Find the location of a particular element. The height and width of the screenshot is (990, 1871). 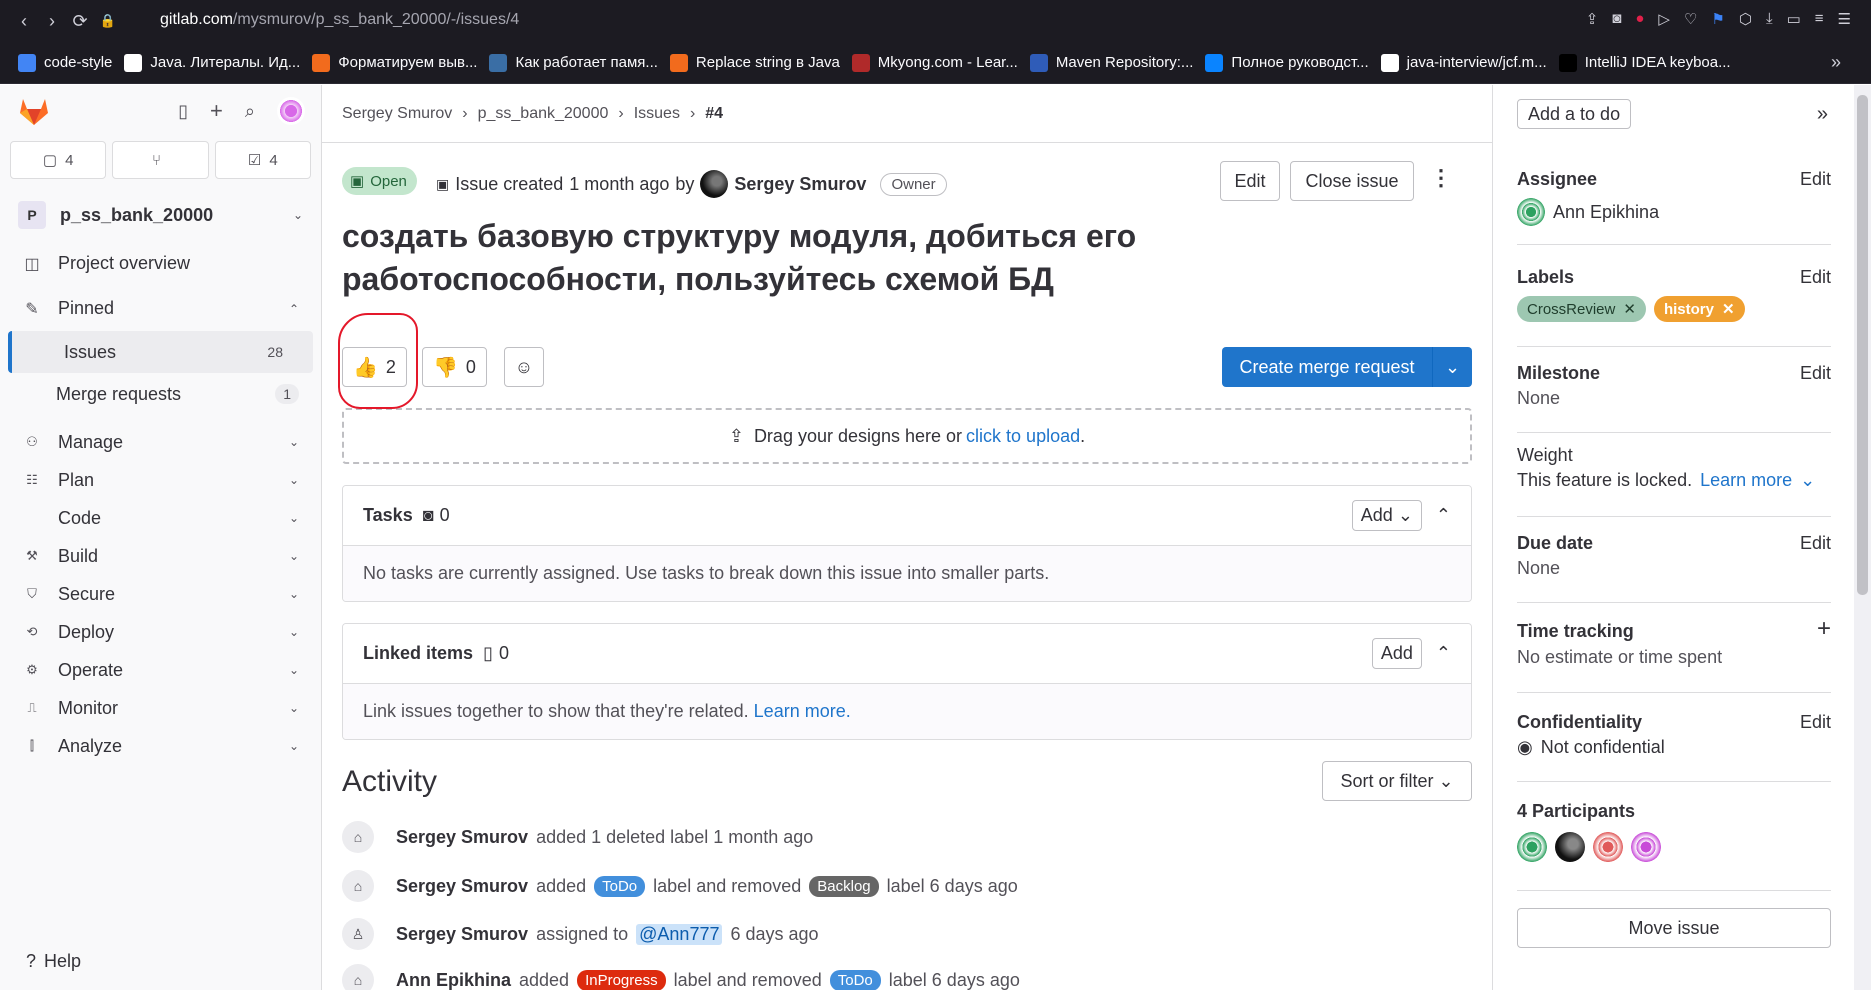

bookmark-item: Replace string в Java is located at coordinates (754, 62).